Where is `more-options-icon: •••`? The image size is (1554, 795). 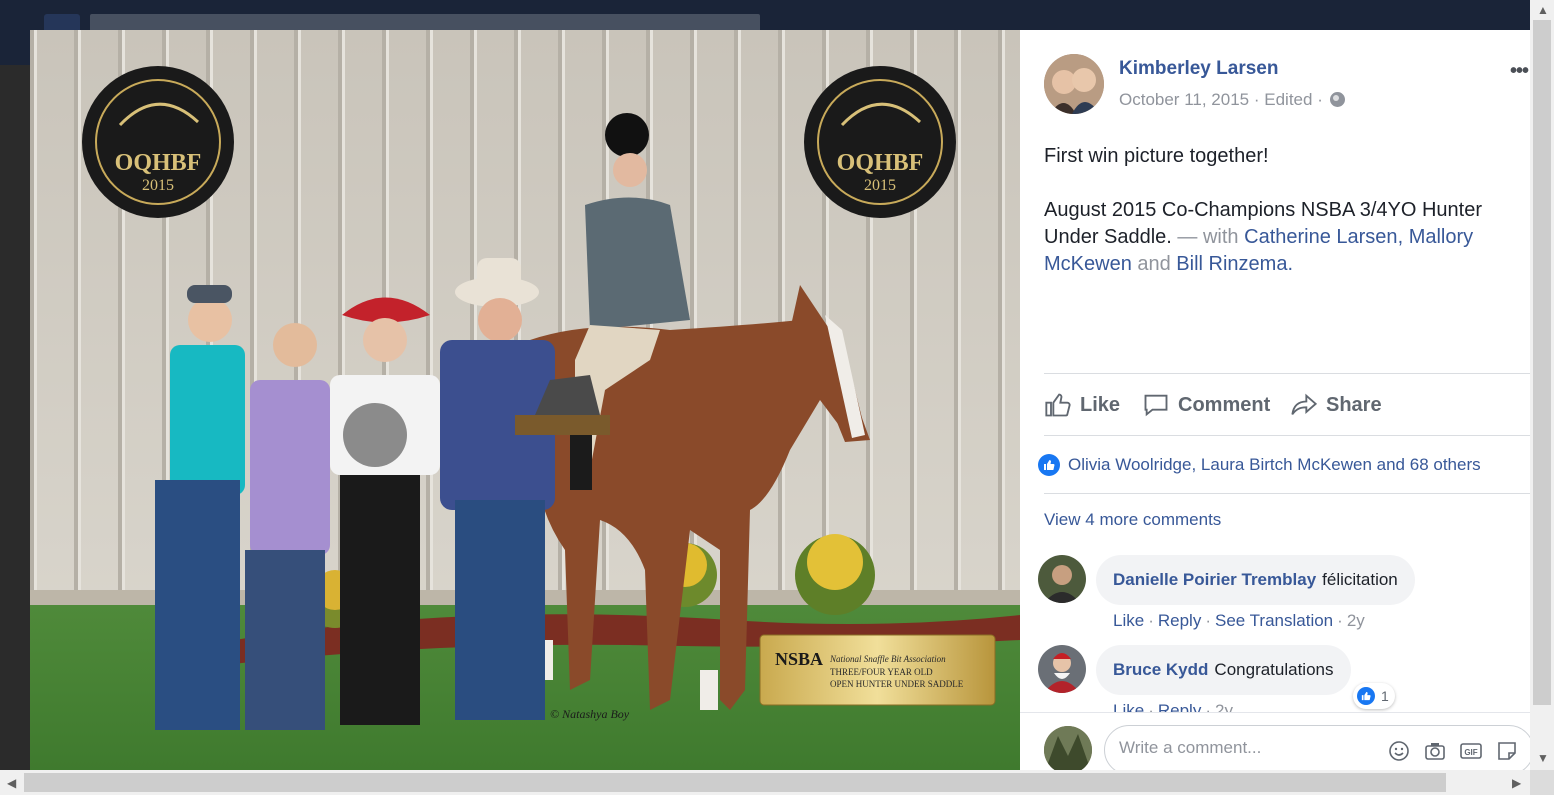
more-options-icon: ••• is located at coordinates (1519, 71).